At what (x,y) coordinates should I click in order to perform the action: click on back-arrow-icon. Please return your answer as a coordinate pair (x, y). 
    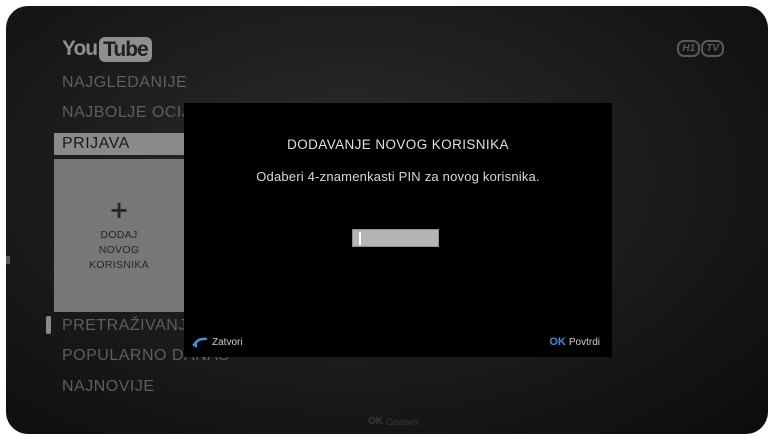
    Looking at the image, I should click on (200, 342).